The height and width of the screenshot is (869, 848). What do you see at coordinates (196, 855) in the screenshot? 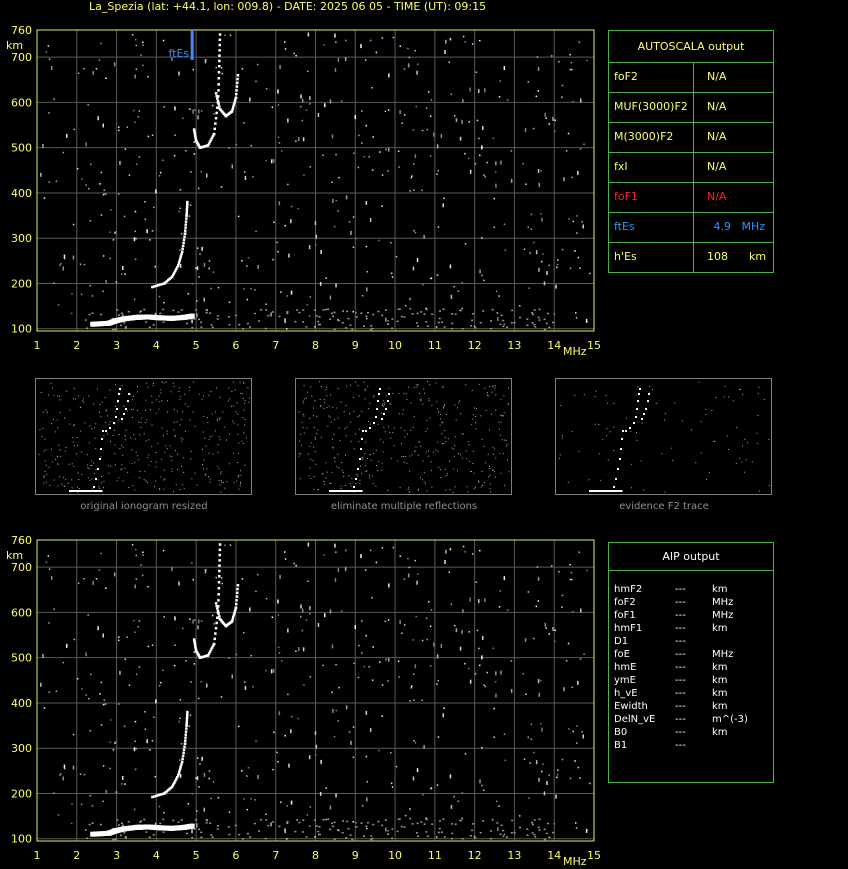
I see `x-tick-label: 5` at bounding box center [196, 855].